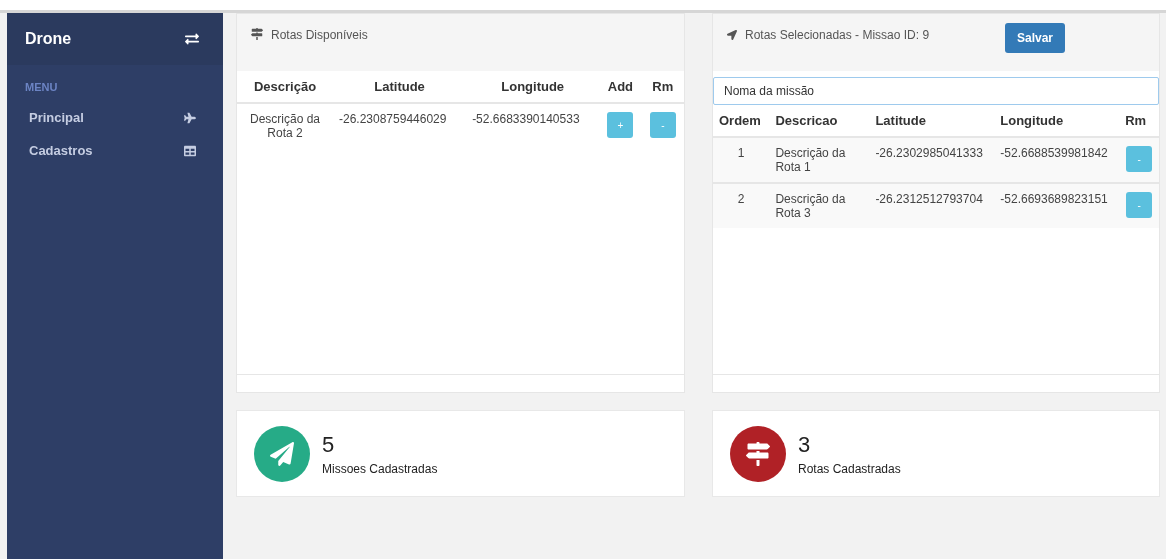 The height and width of the screenshot is (559, 1166). Describe the element at coordinates (1034, 38) in the screenshot. I see `save-button: Salvar` at that location.